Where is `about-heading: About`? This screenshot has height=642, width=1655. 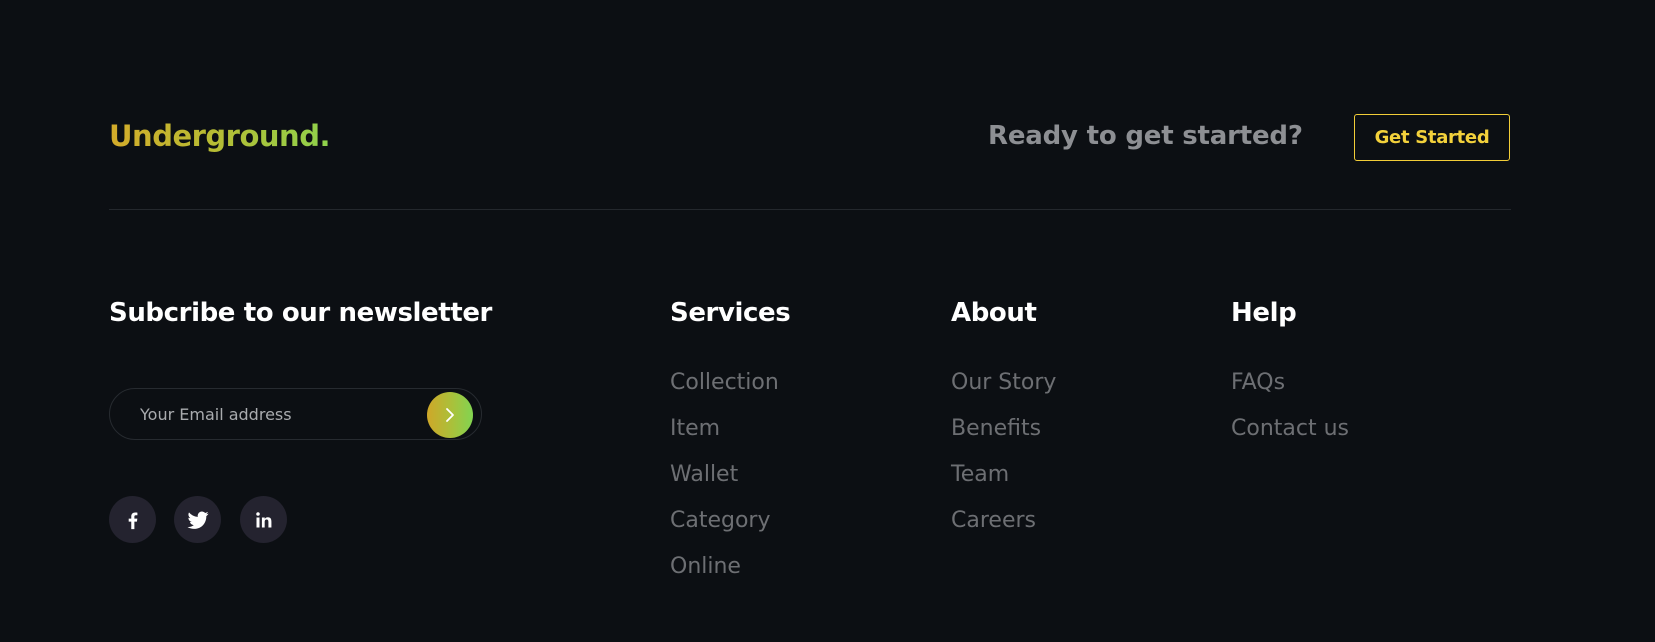
about-heading: About is located at coordinates (994, 313).